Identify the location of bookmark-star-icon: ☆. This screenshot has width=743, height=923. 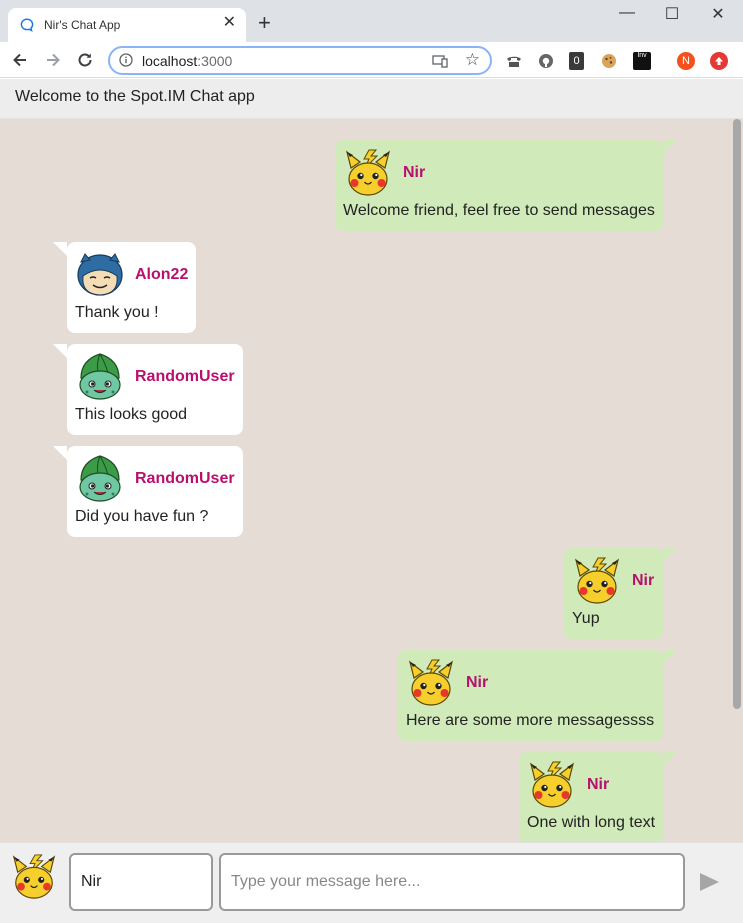
(472, 60).